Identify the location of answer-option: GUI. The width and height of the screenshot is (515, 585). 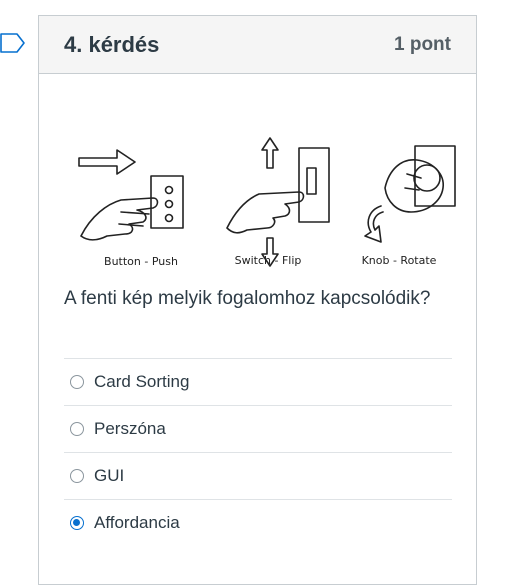
(258, 475).